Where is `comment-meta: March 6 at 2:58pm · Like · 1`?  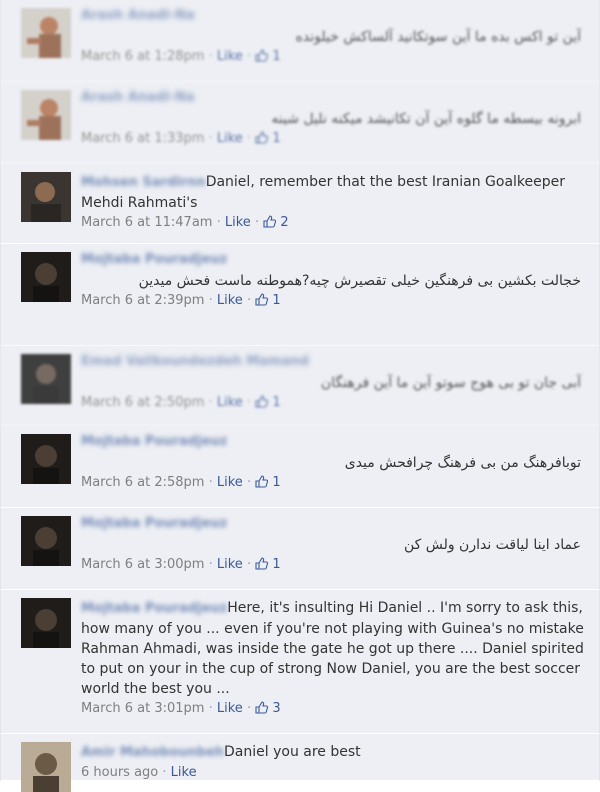
comment-meta: March 6 at 2:58pm · Like · 1 is located at coordinates (181, 482).